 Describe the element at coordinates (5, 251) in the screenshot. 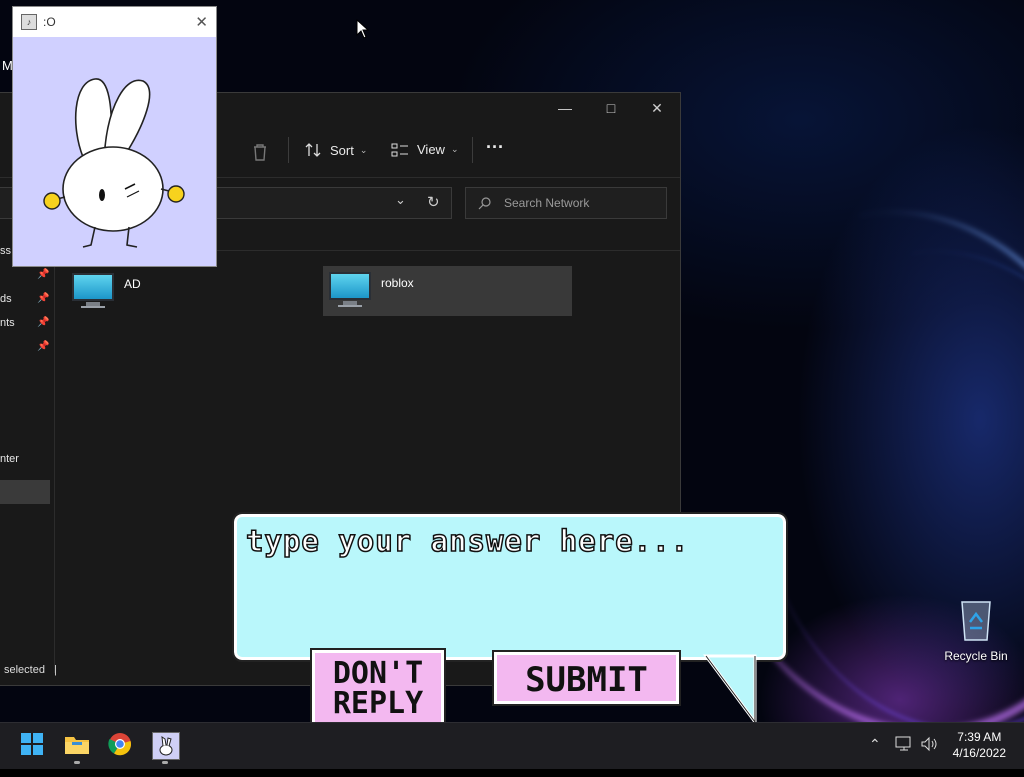

I see `sidebar-item-label: ss` at that location.